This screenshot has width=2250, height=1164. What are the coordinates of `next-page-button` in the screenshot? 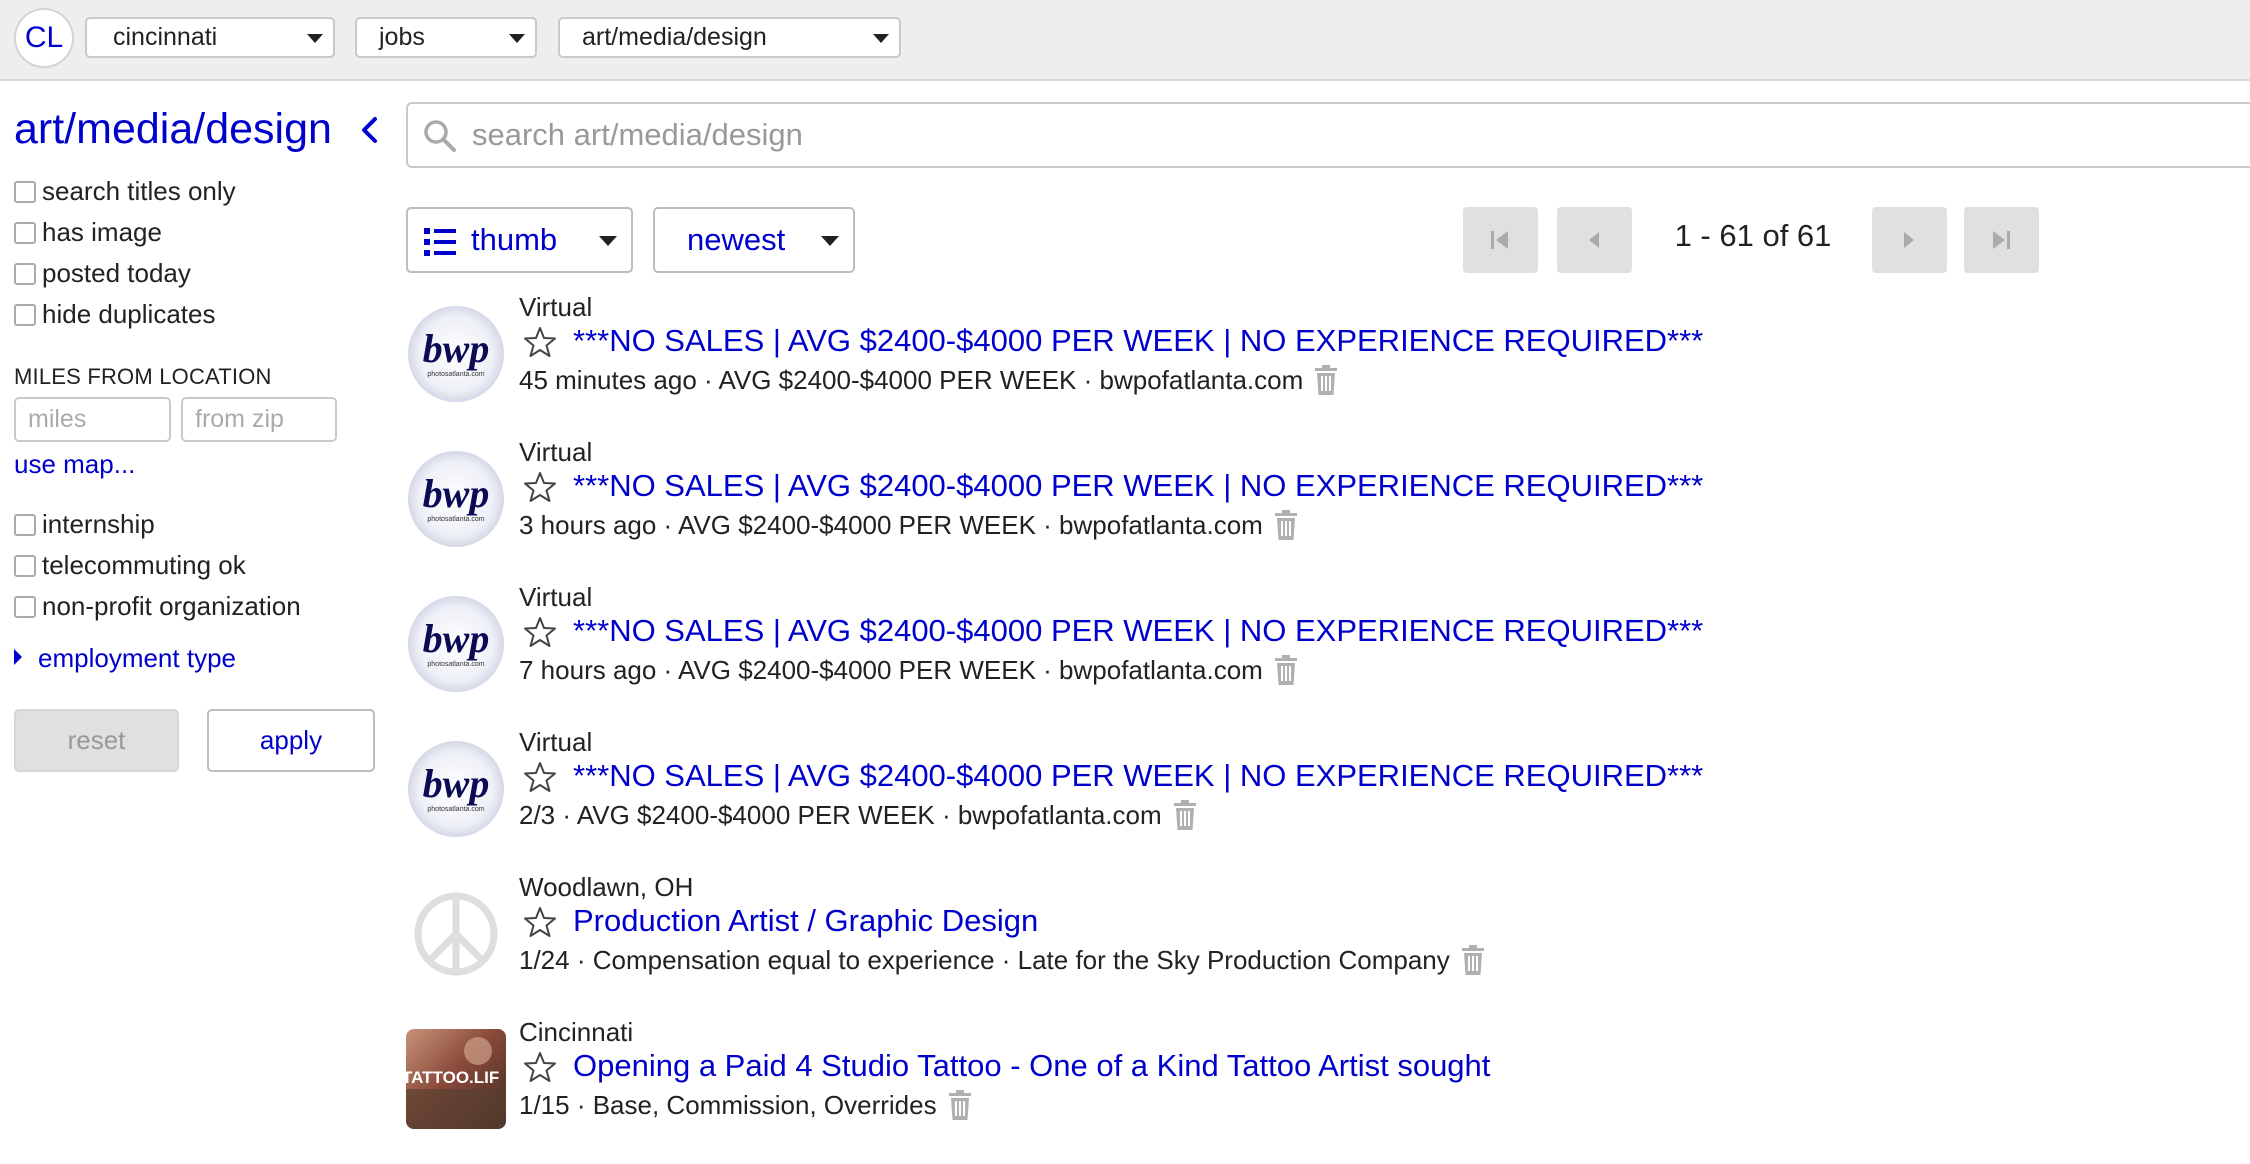 It's located at (1909, 240).